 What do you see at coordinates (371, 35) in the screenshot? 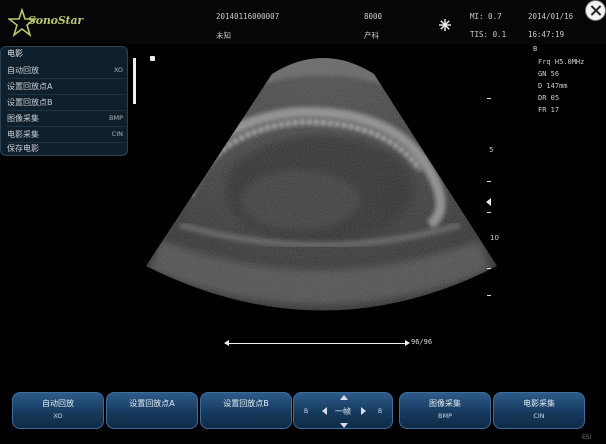
I see `department: 产科` at bounding box center [371, 35].